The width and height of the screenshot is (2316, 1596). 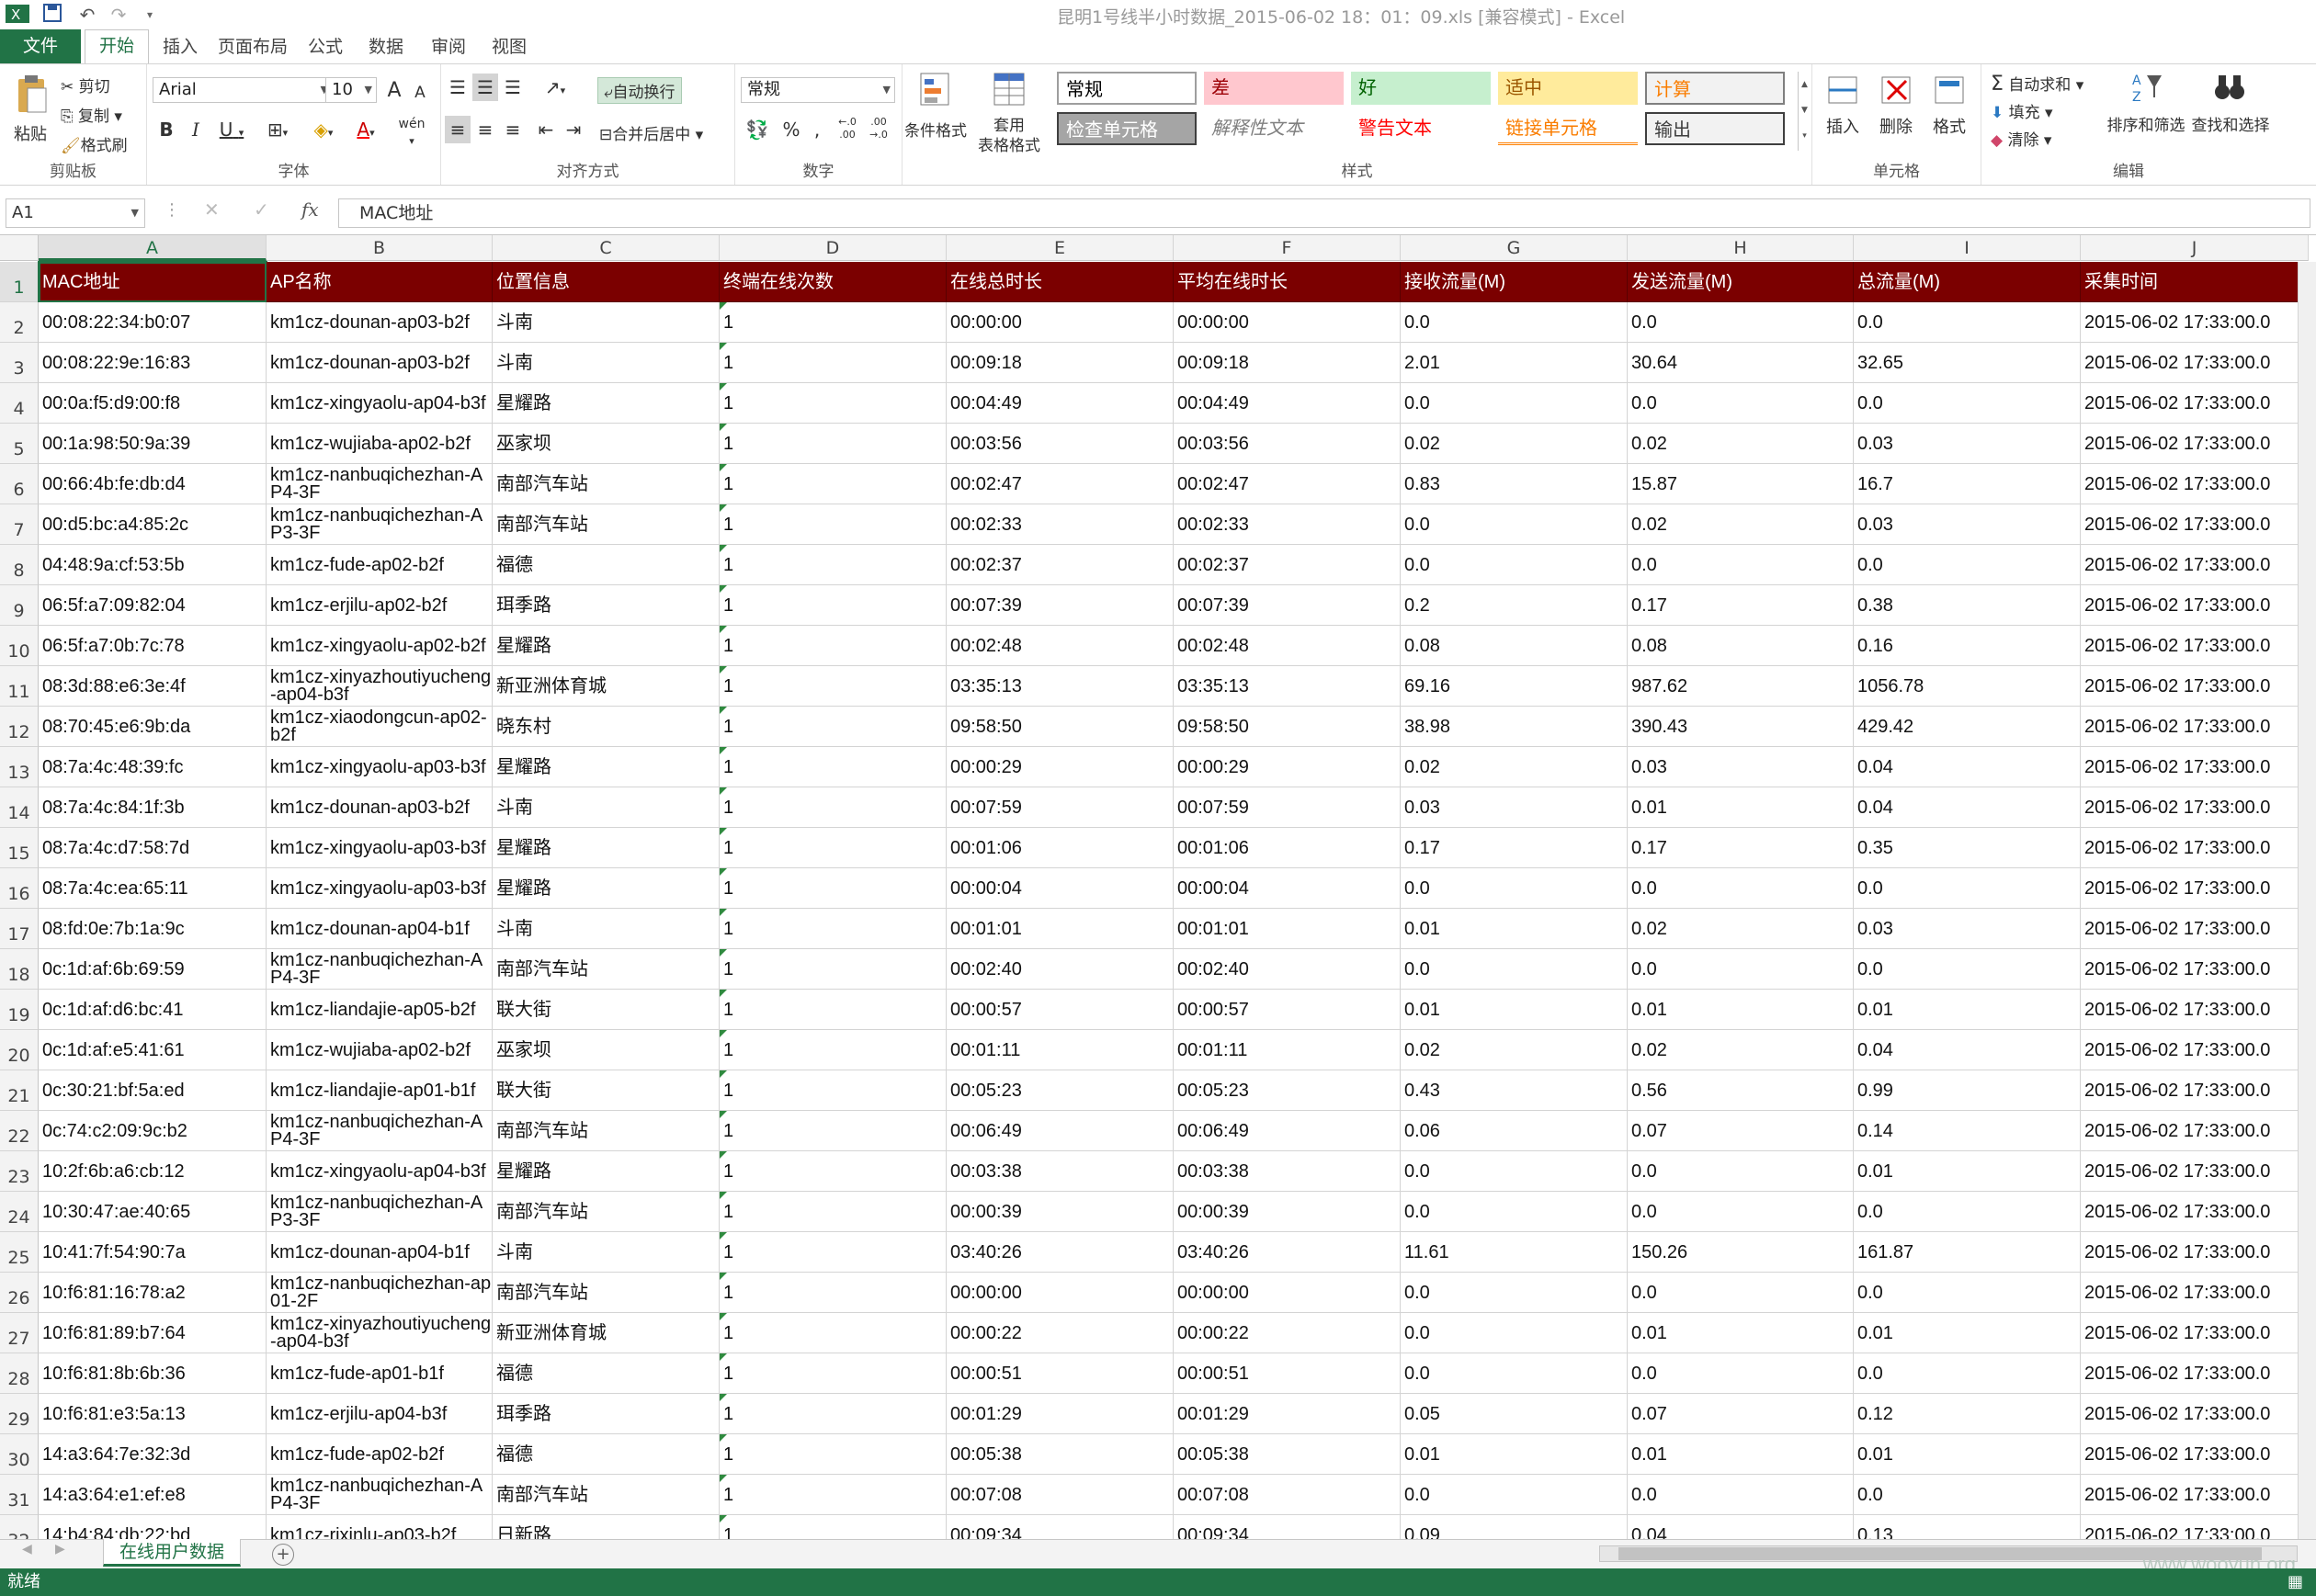 I want to click on table-cell: 00:07:59, so click(x=1060, y=808).